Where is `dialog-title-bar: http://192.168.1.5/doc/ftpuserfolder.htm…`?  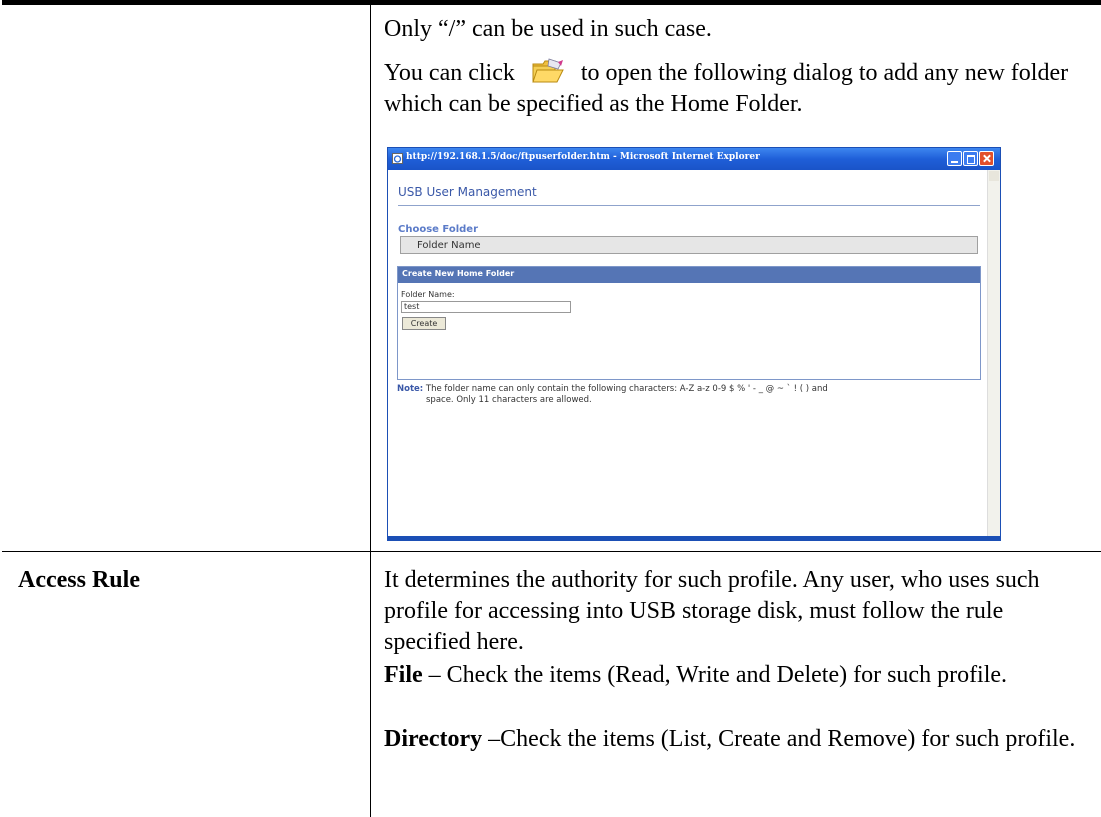 dialog-title-bar: http://192.168.1.5/doc/ftpuserfolder.htm… is located at coordinates (694, 159).